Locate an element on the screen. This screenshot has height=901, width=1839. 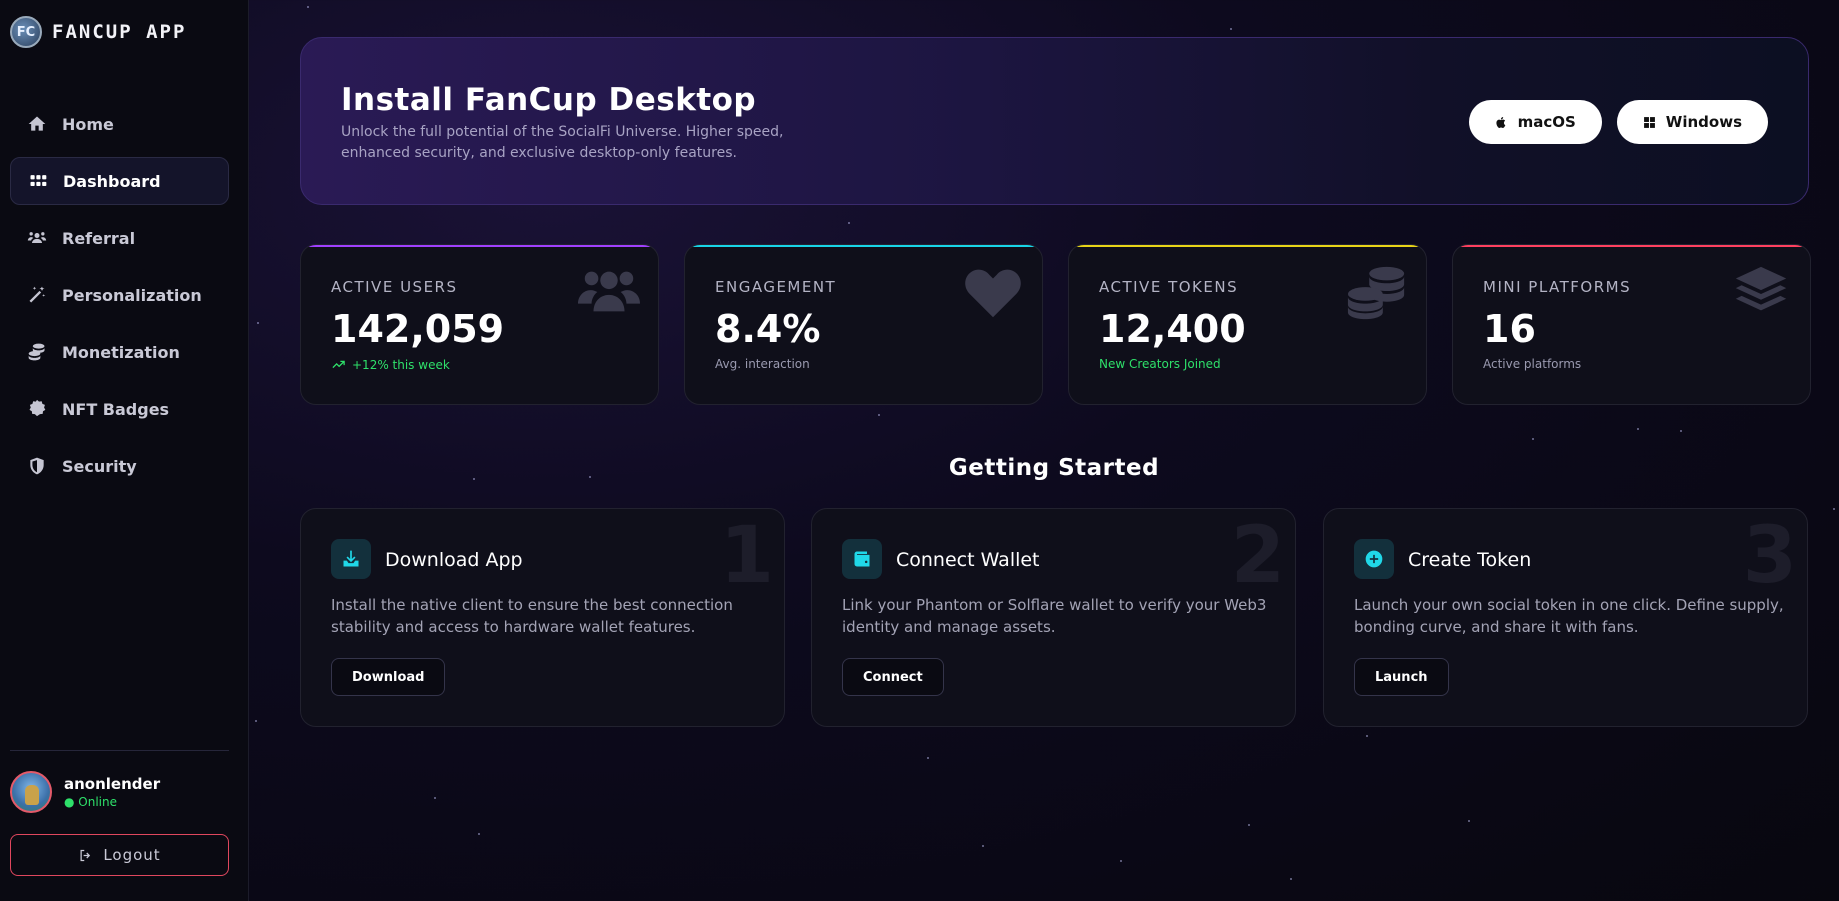
plus-circle-icon is located at coordinates (1374, 559).